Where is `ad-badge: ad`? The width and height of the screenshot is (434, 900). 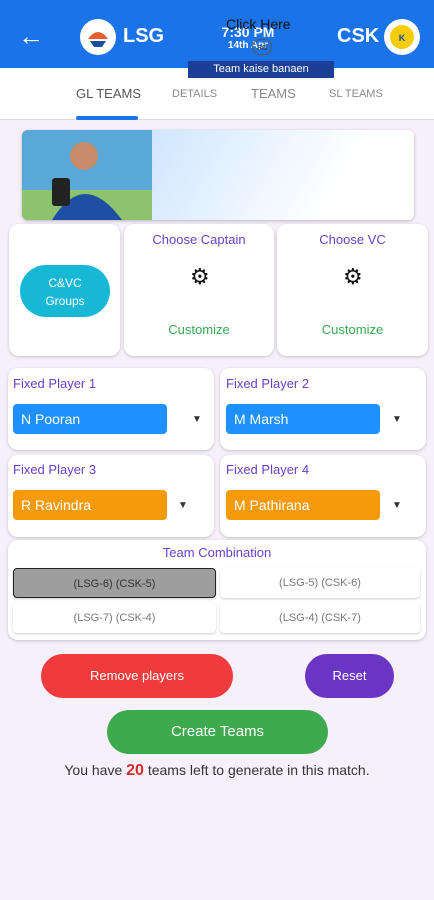 ad-badge: ad is located at coordinates (262, 47).